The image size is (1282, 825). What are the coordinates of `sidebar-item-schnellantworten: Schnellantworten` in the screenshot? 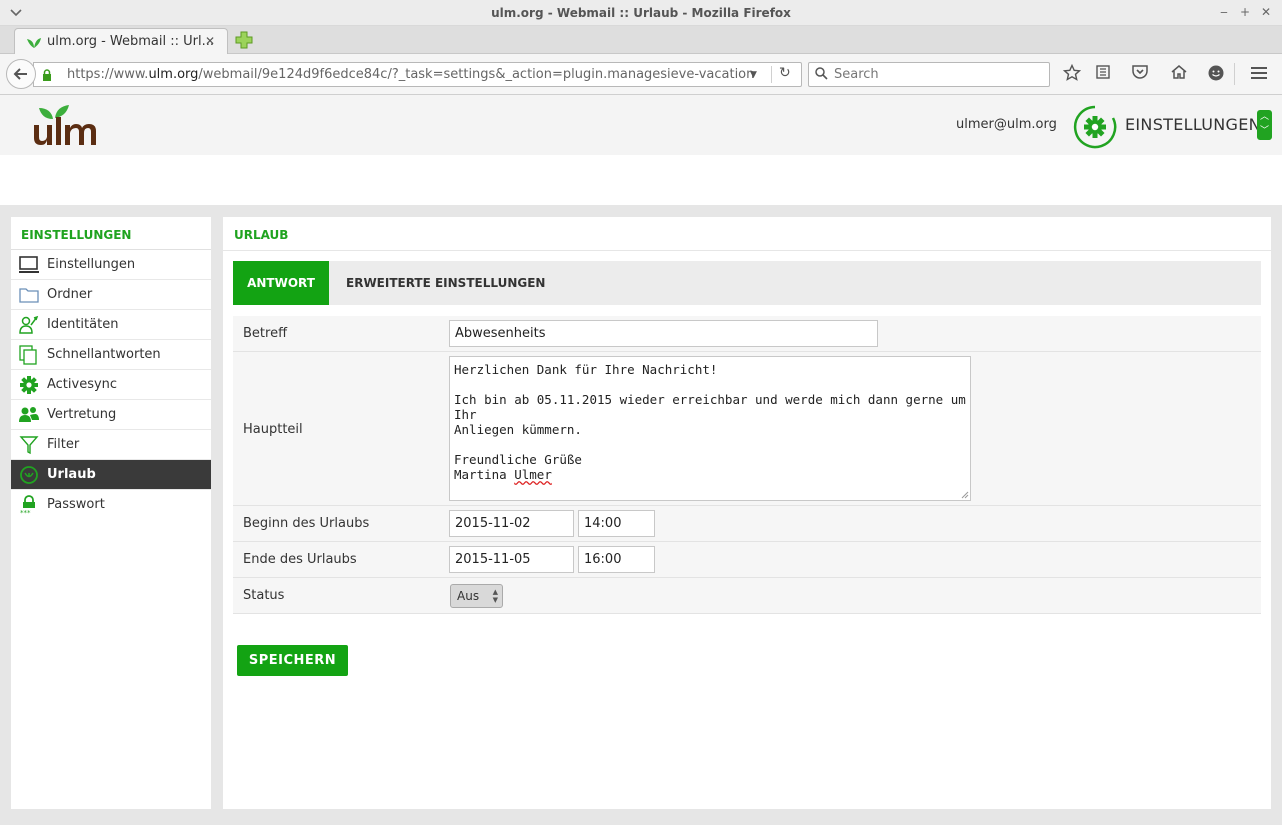 It's located at (111, 355).